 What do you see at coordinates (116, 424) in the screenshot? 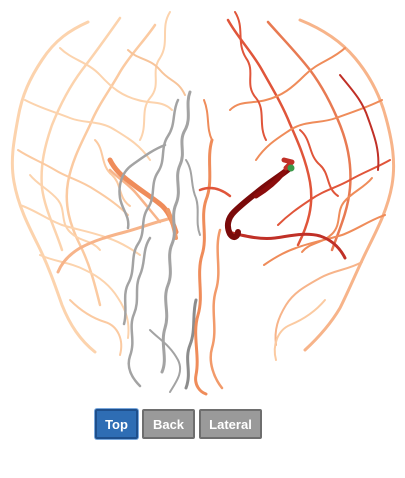
I see `top-view-button: Top` at bounding box center [116, 424].